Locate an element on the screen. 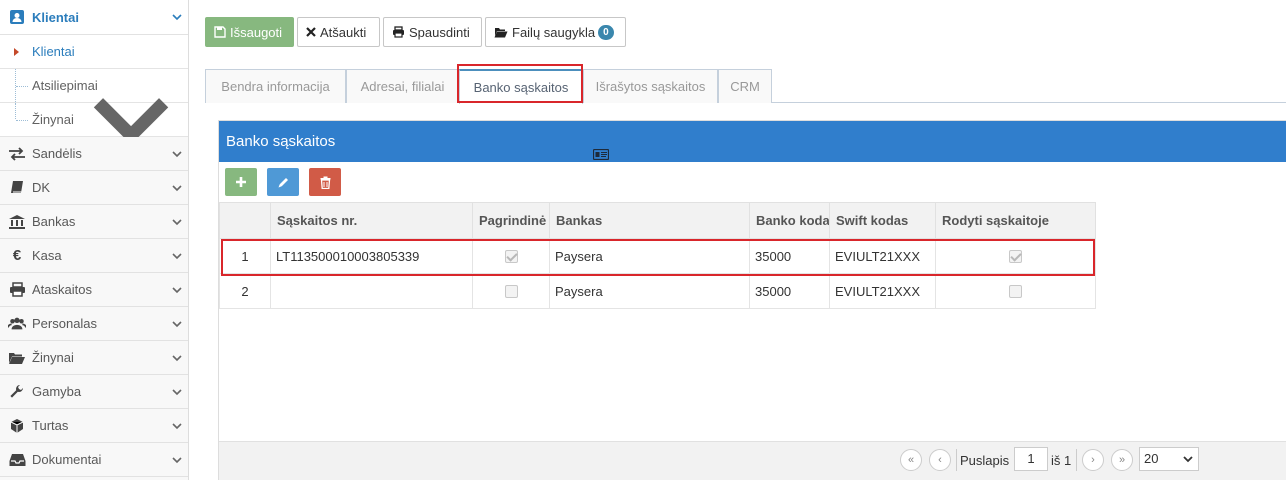  last-page-icon: » is located at coordinates (1122, 460).